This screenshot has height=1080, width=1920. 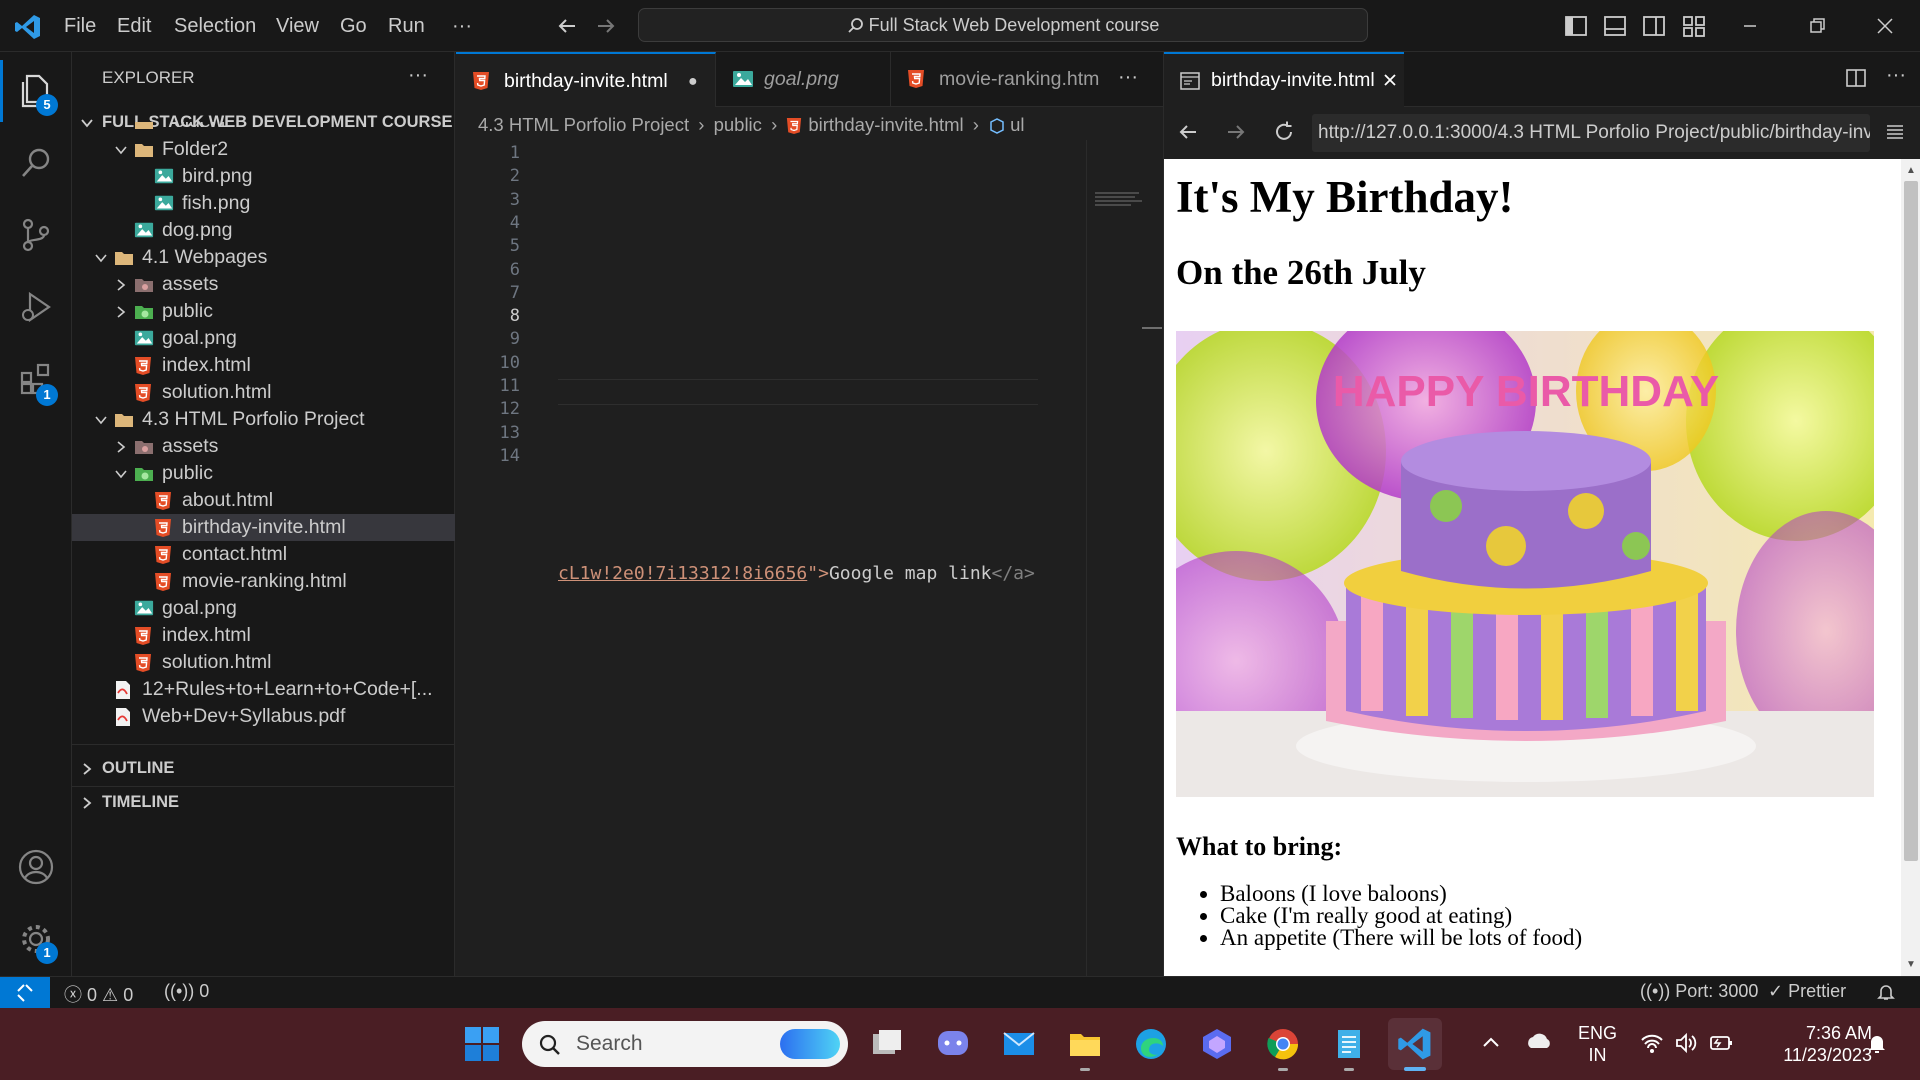 What do you see at coordinates (1597, 1044) in the screenshot?
I see `language-indicator: ENG IN` at bounding box center [1597, 1044].